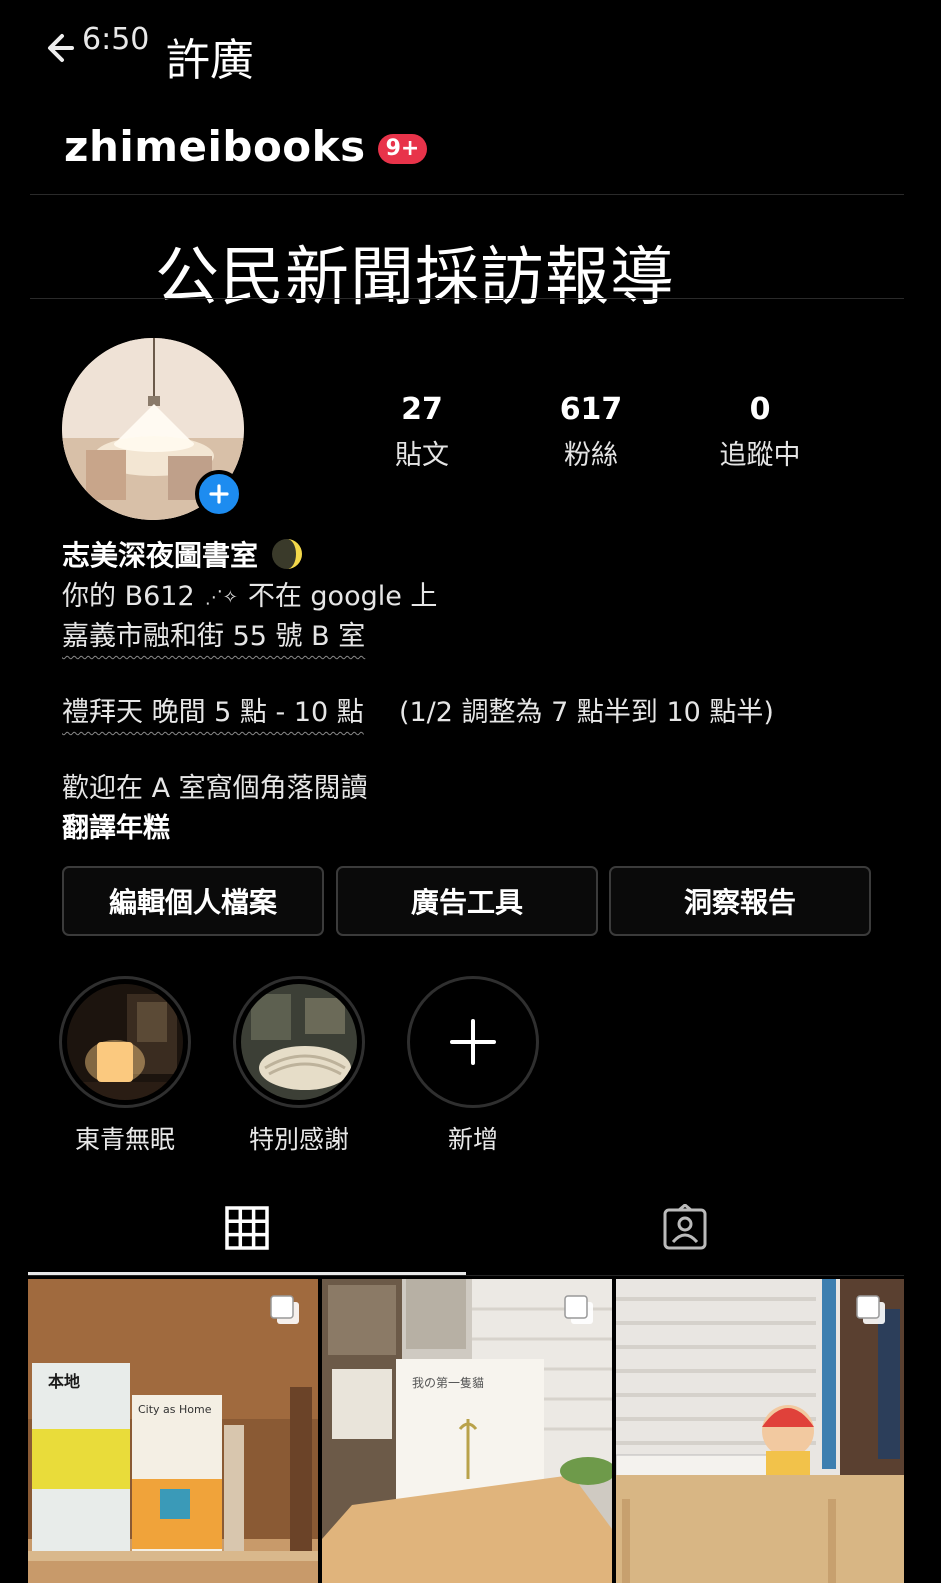  I want to click on stat-following: 0 追蹤中, so click(760, 432).